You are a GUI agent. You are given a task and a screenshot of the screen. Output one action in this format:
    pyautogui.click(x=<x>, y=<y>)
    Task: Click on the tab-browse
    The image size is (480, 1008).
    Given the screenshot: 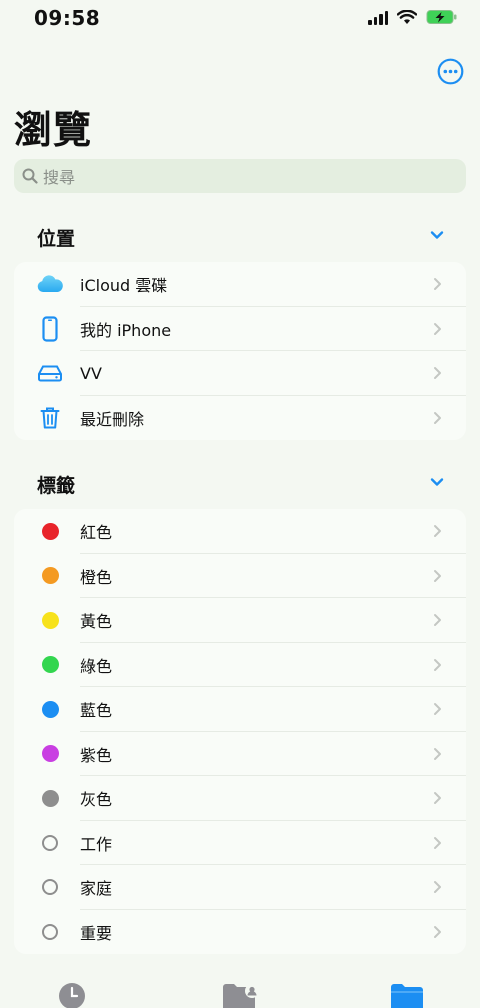 What is the action you would take?
    pyautogui.click(x=407, y=995)
    